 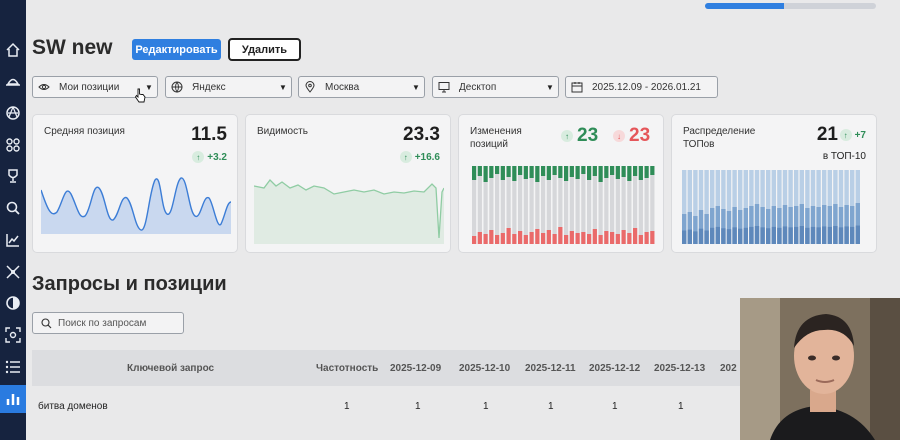 I want to click on top-distribution-label: Распределение ТОПов, so click(x=719, y=138).